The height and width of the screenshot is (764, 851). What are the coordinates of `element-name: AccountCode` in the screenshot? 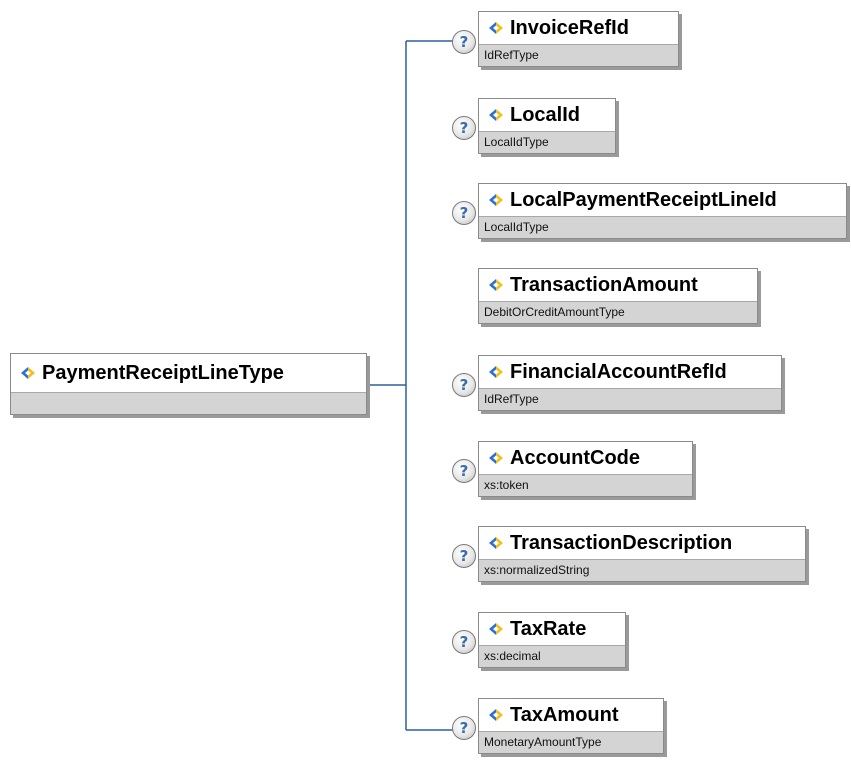 It's located at (575, 457).